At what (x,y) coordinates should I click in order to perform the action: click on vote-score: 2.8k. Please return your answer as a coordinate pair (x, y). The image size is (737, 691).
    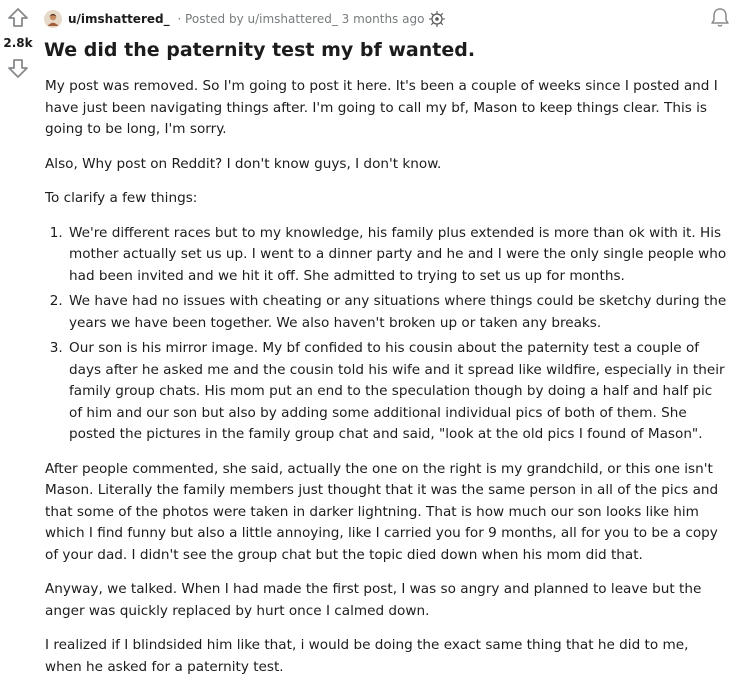
    Looking at the image, I should click on (18, 43).